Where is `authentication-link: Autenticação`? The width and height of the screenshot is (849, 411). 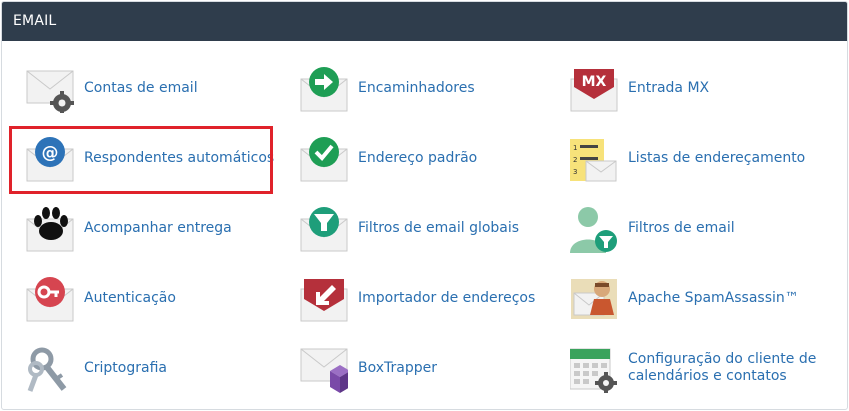 authentication-link: Autenticação is located at coordinates (141, 299).